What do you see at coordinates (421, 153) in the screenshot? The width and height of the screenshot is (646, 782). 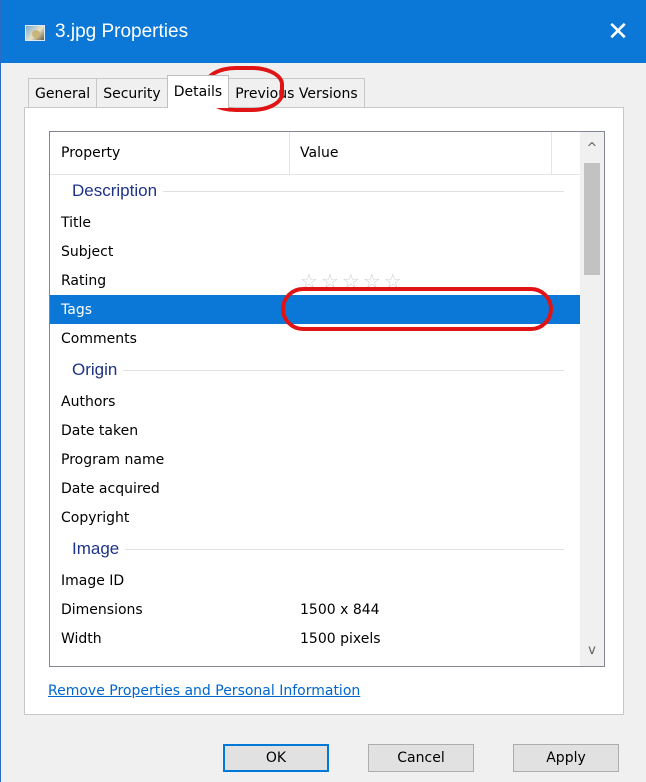 I see `column-header-value: Value` at bounding box center [421, 153].